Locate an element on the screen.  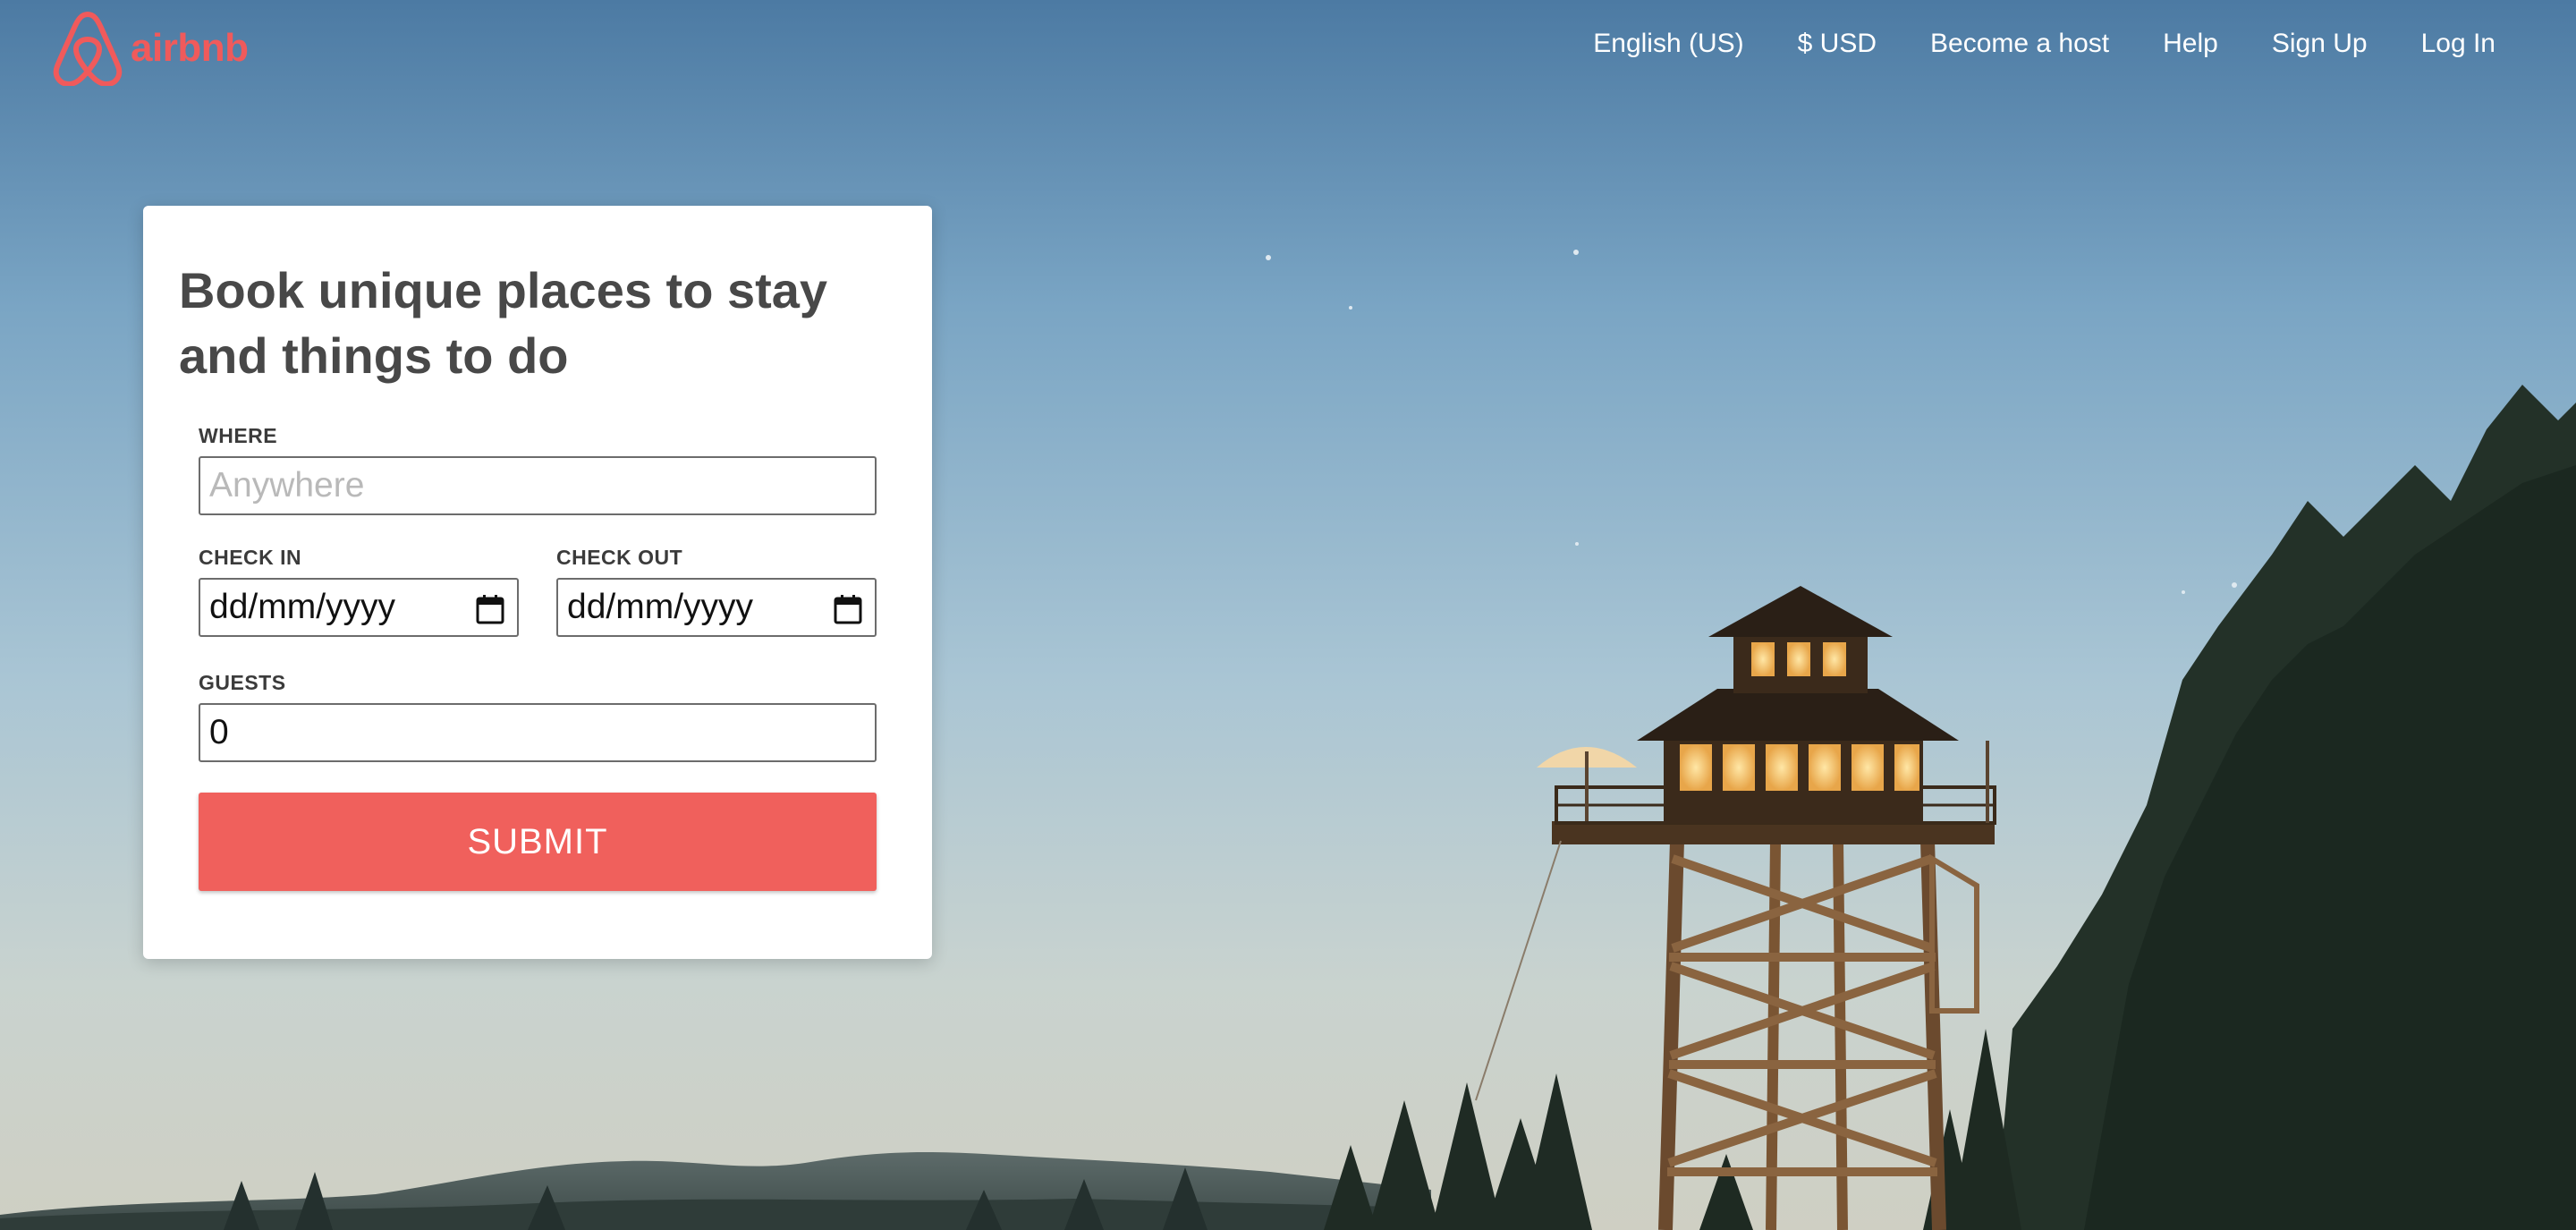
nav-item-language: English (US) is located at coordinates (1668, 44).